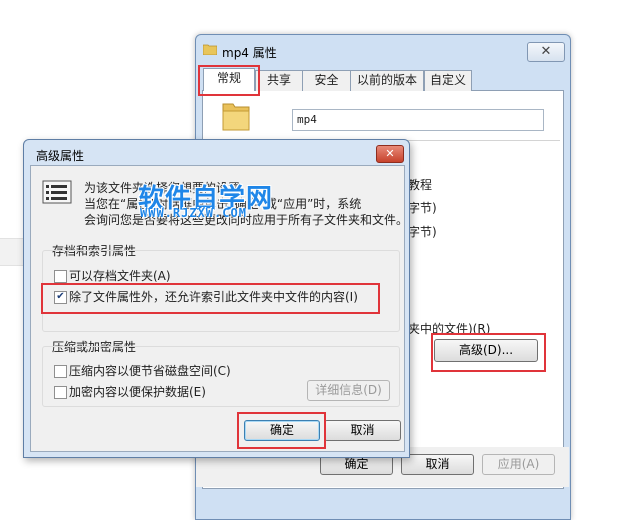 The image size is (621, 520). Describe the element at coordinates (422, 232) in the screenshot. I see `size-on-disk-fragment: 字节)` at that location.